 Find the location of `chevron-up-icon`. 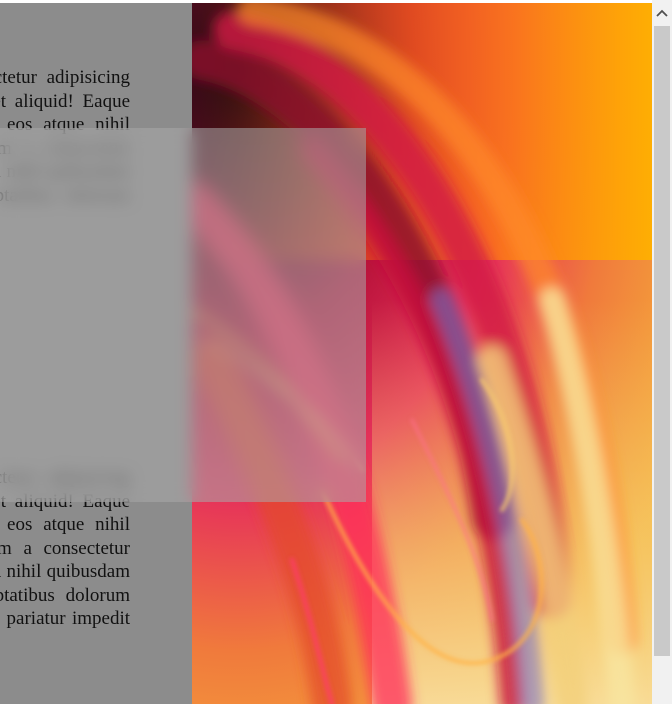

chevron-up-icon is located at coordinates (662, 13).